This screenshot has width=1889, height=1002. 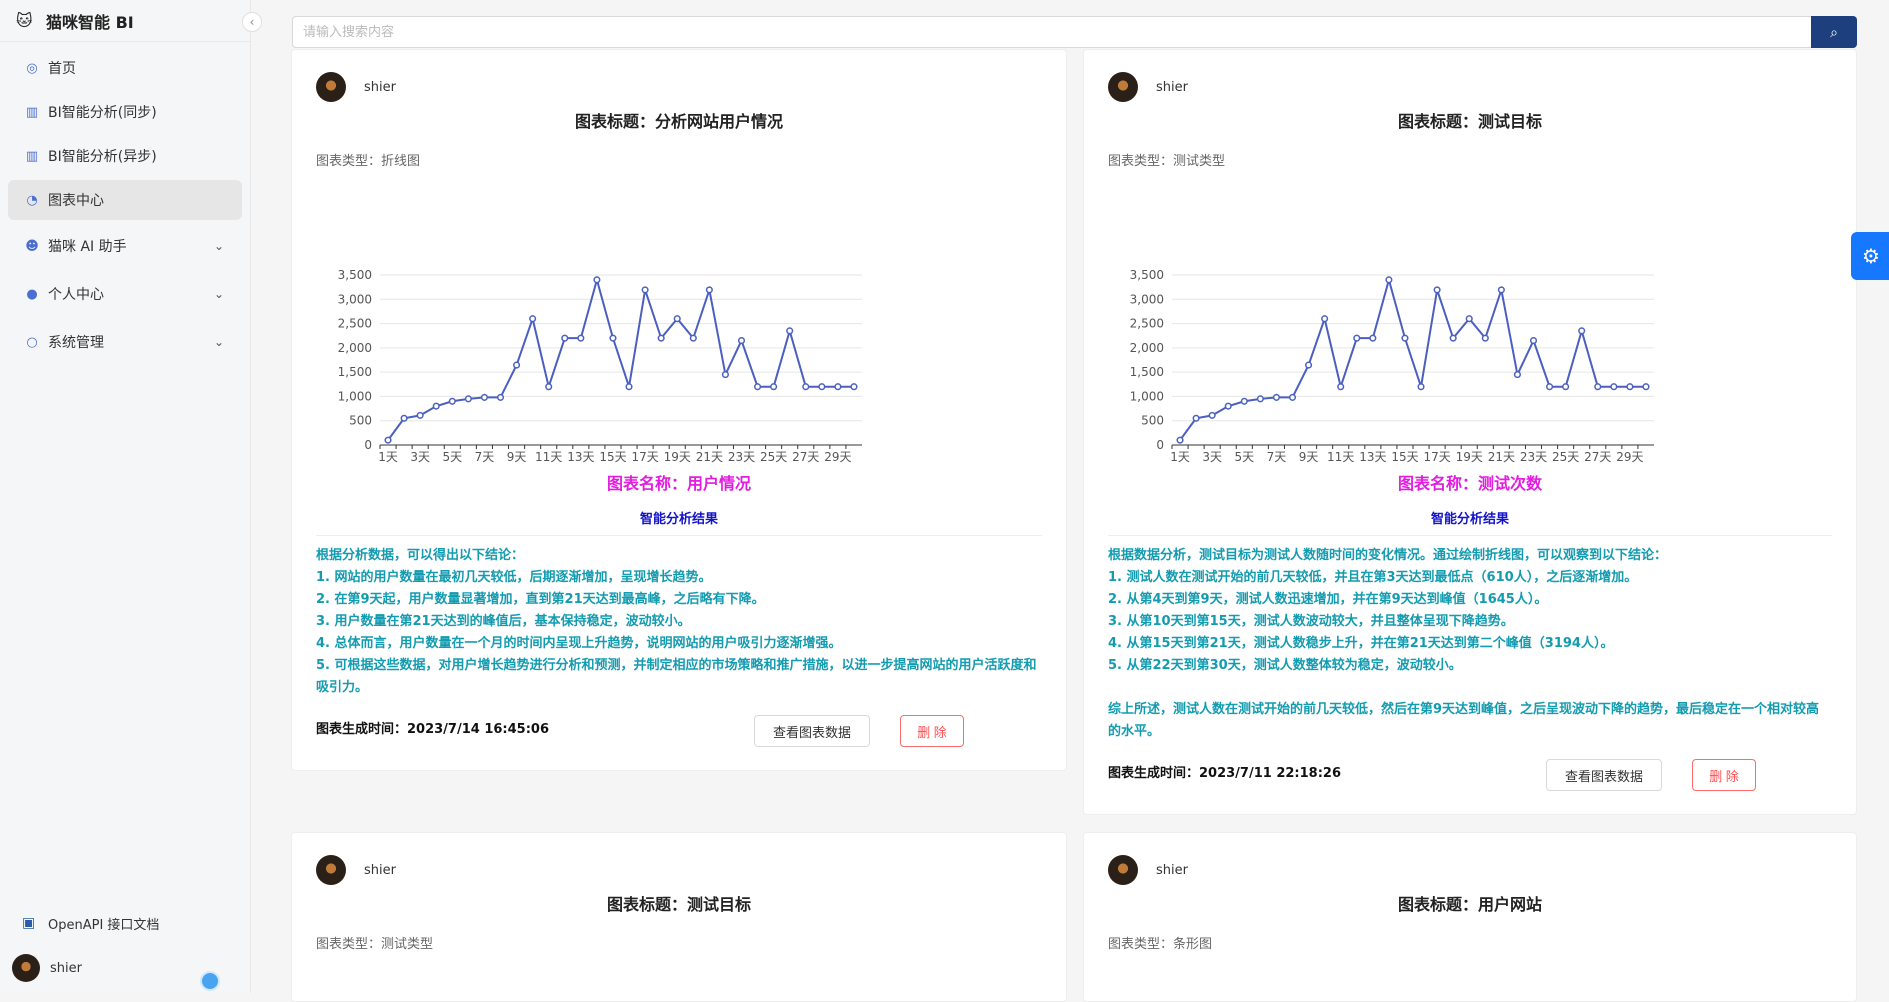 I want to click on sidebar-item-home: ◎ 首页, so click(x=125, y=68).